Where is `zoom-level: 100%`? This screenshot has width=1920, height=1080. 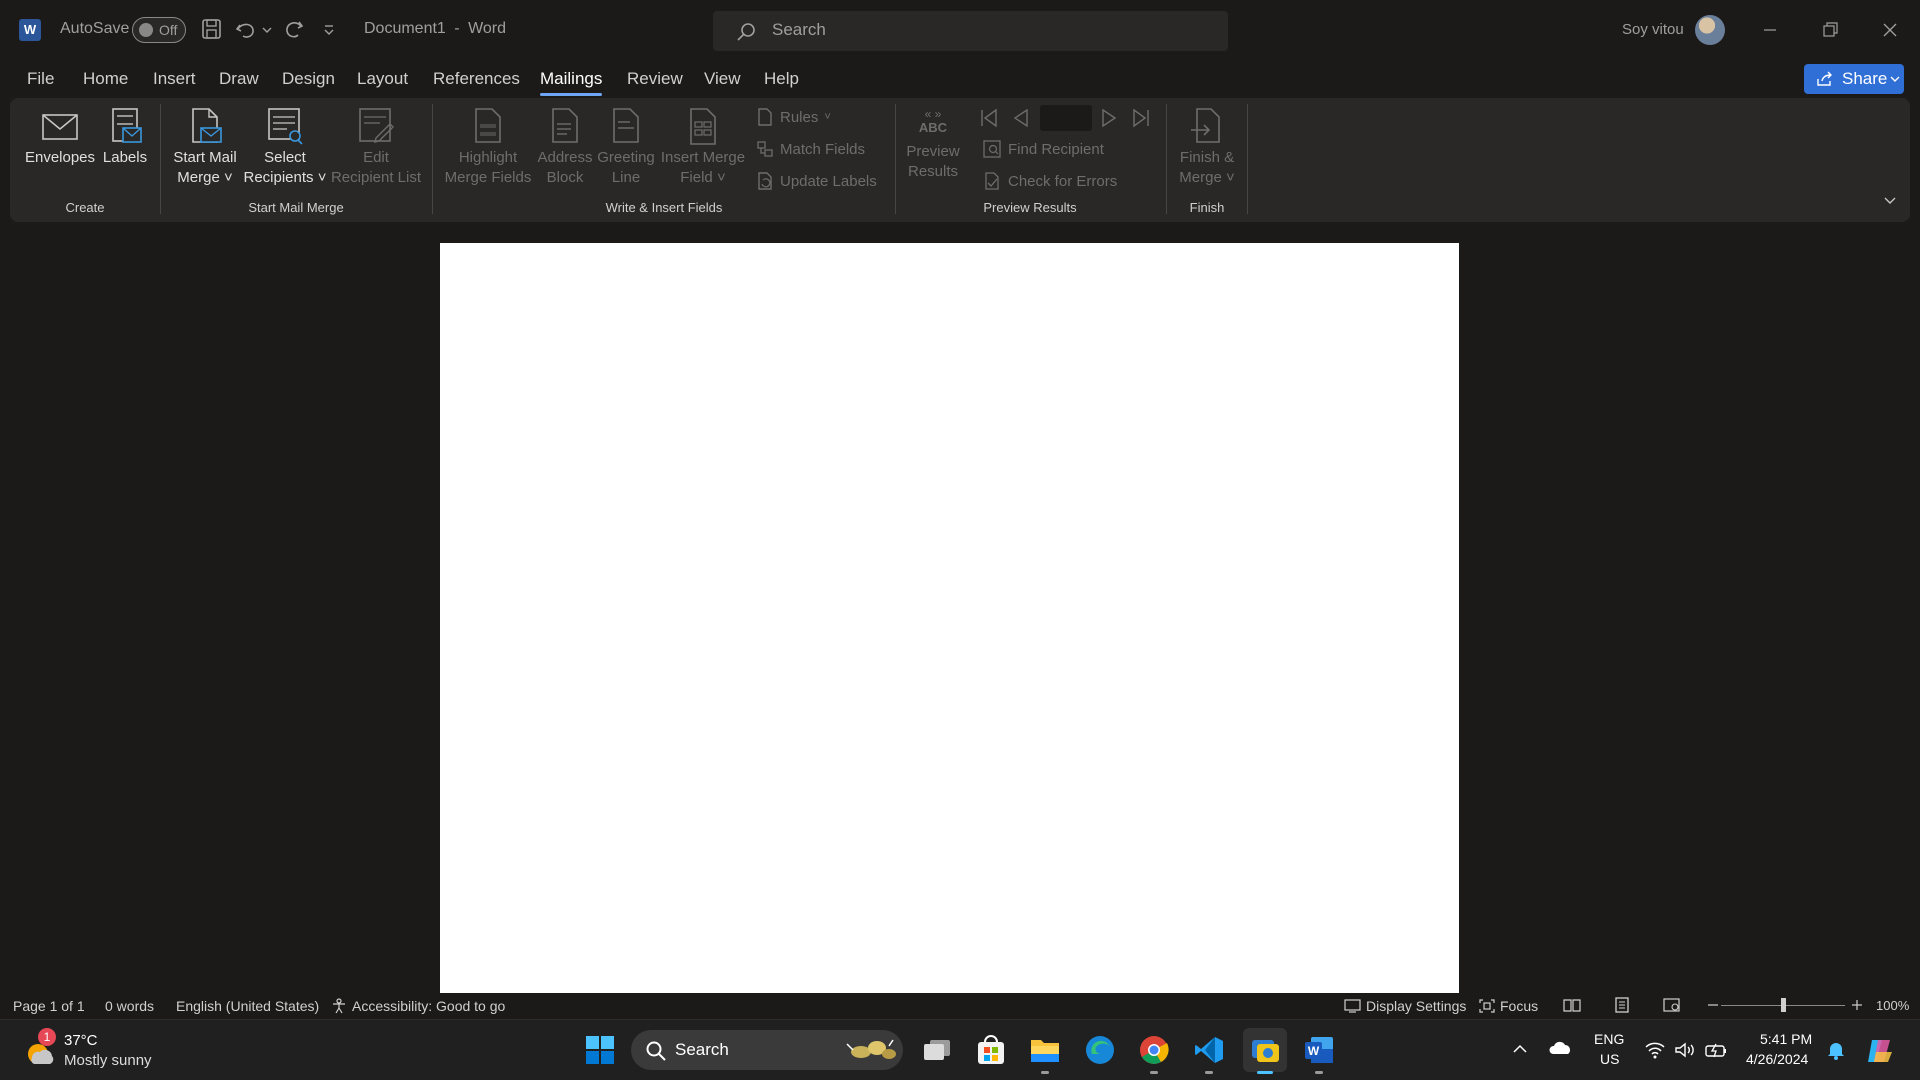
zoom-level: 100% is located at coordinates (1892, 1005).